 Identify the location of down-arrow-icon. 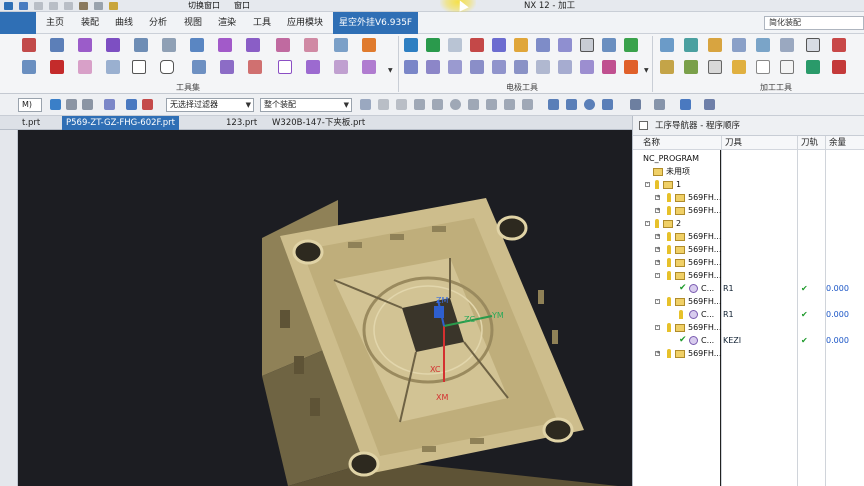
(411, 45).